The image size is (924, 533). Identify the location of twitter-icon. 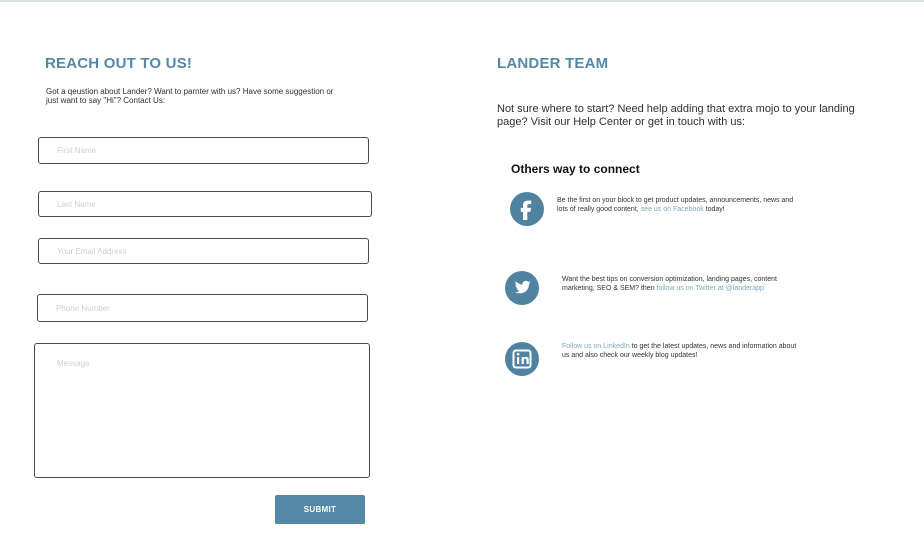
(522, 288).